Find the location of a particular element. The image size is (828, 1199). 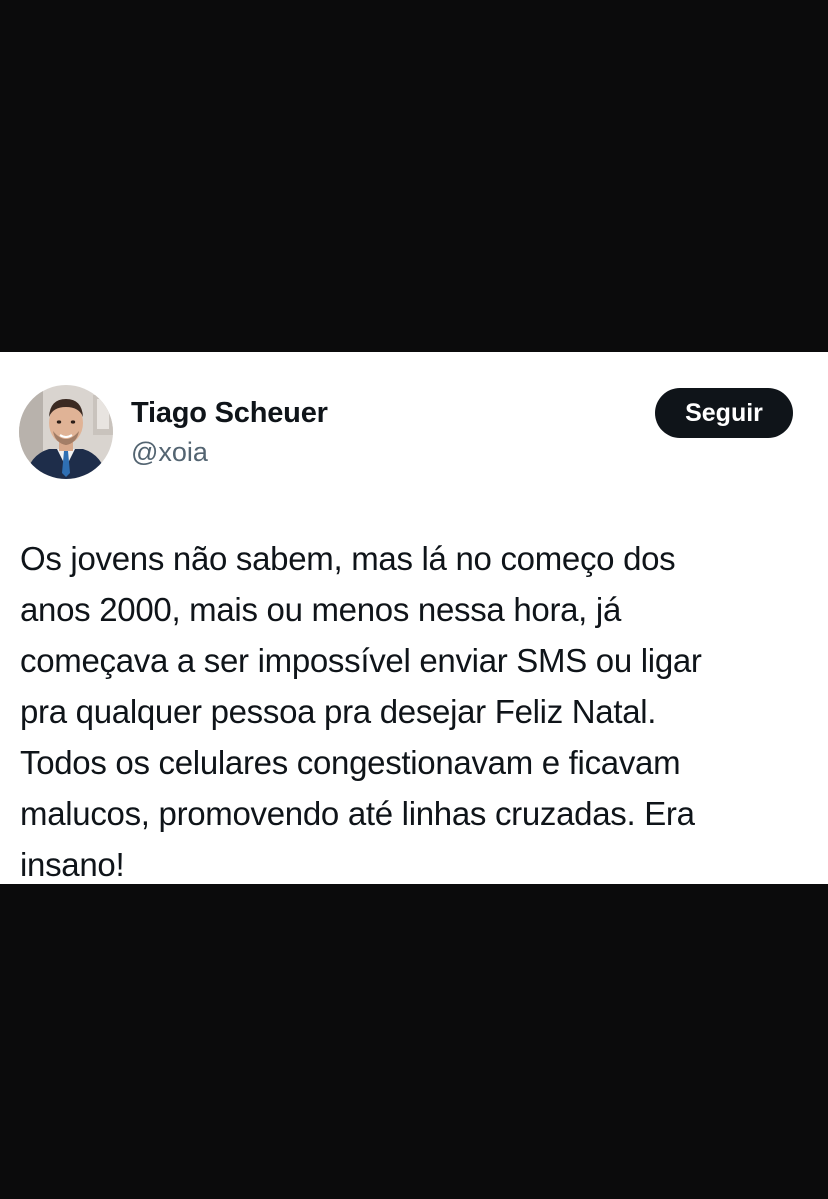

author-name: Tiago Scheuer is located at coordinates (229, 413).